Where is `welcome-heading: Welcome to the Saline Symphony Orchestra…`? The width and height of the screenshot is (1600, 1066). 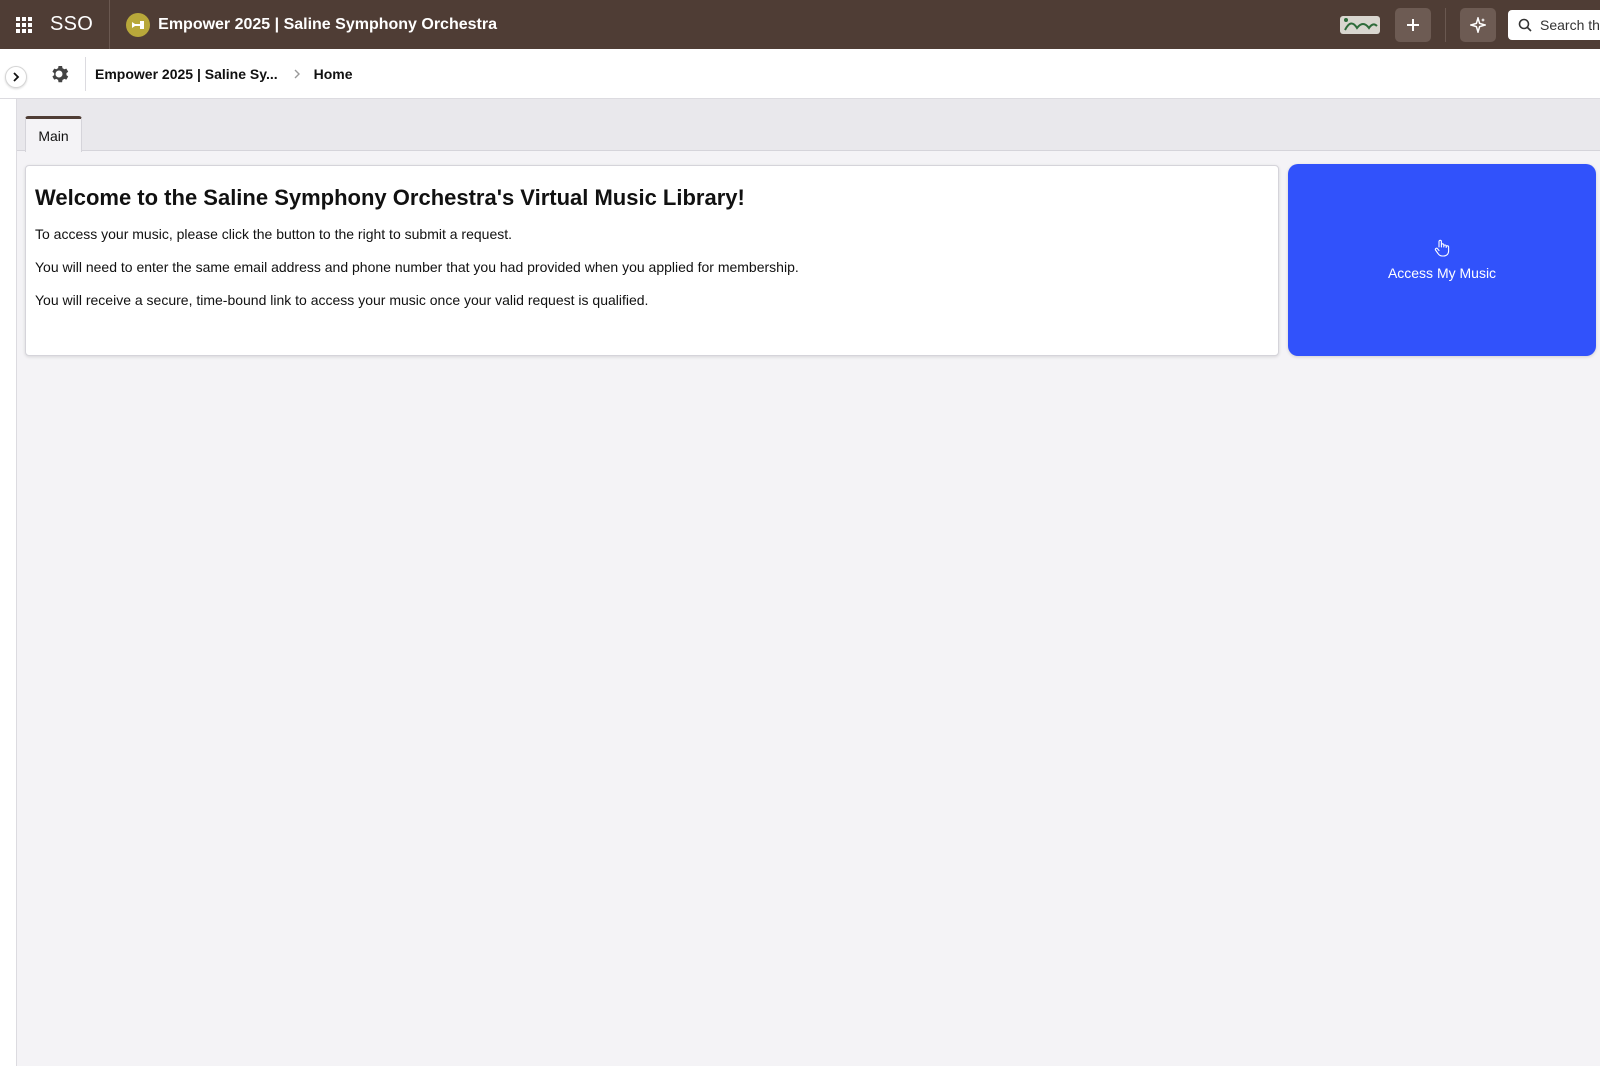 welcome-heading: Welcome to the Saline Symphony Orchestra… is located at coordinates (390, 197).